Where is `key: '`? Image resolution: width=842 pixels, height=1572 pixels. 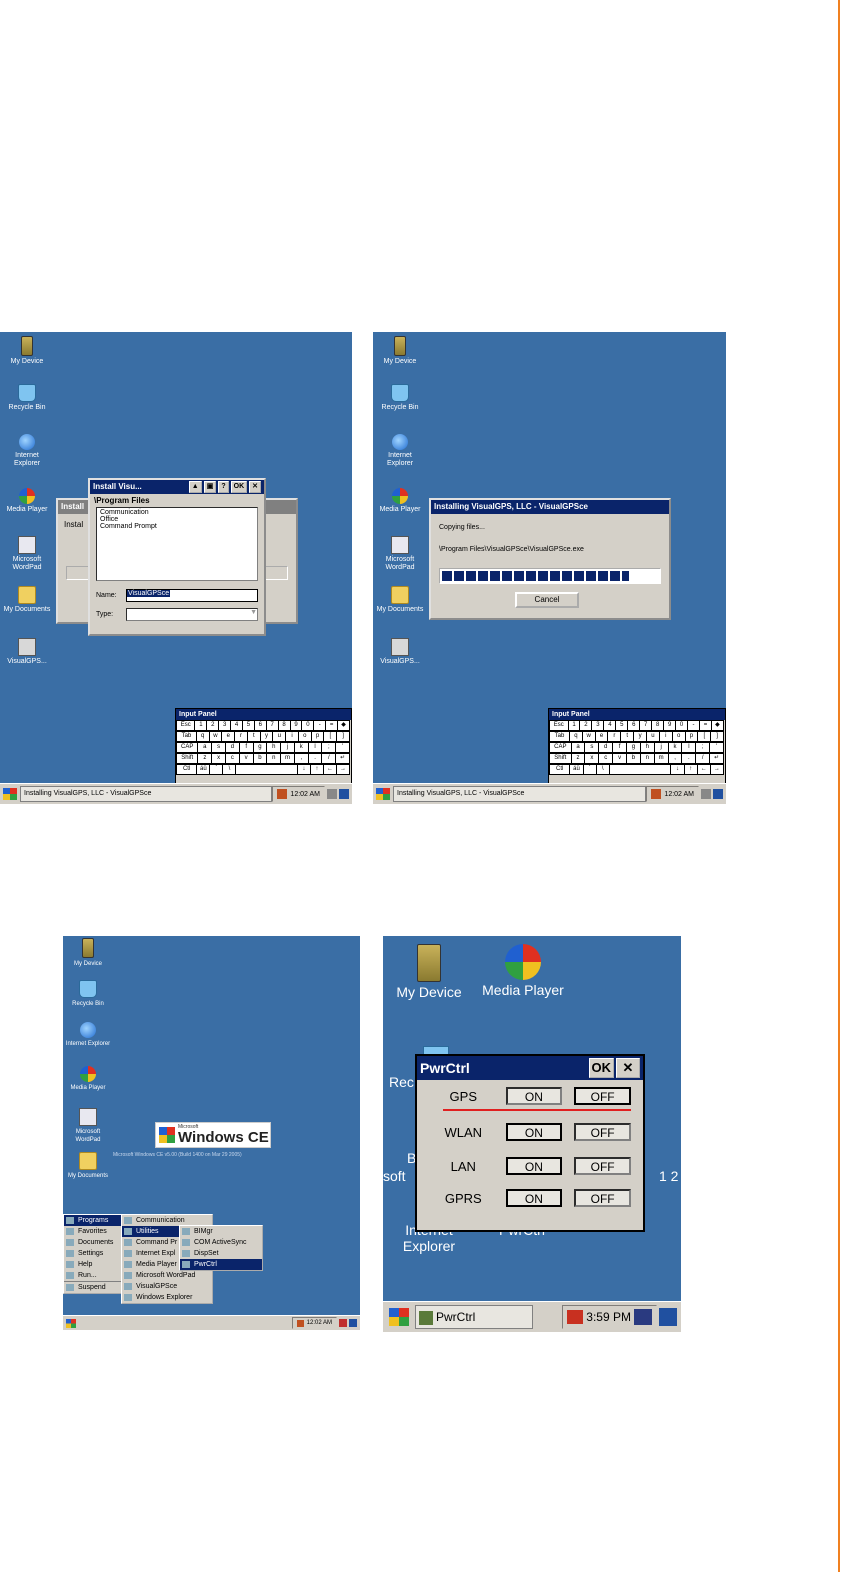
key: ' is located at coordinates (343, 747).